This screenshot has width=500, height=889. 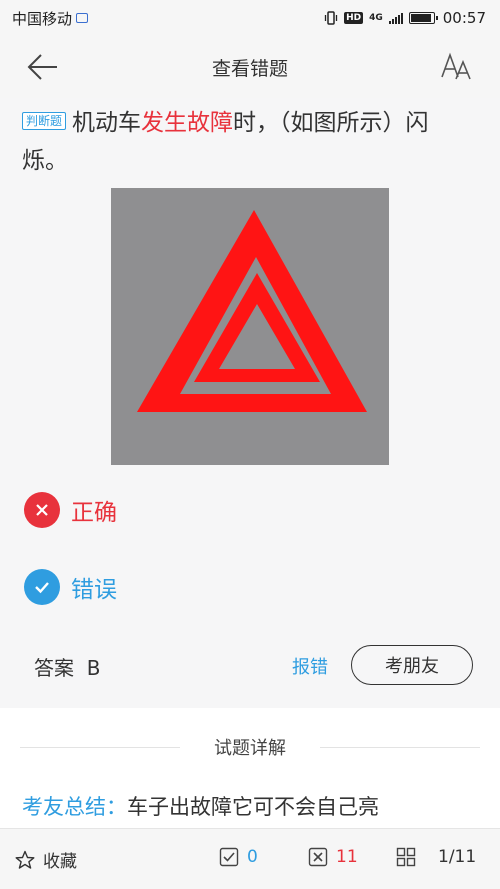 I want to click on battery-fill, so click(x=421, y=18).